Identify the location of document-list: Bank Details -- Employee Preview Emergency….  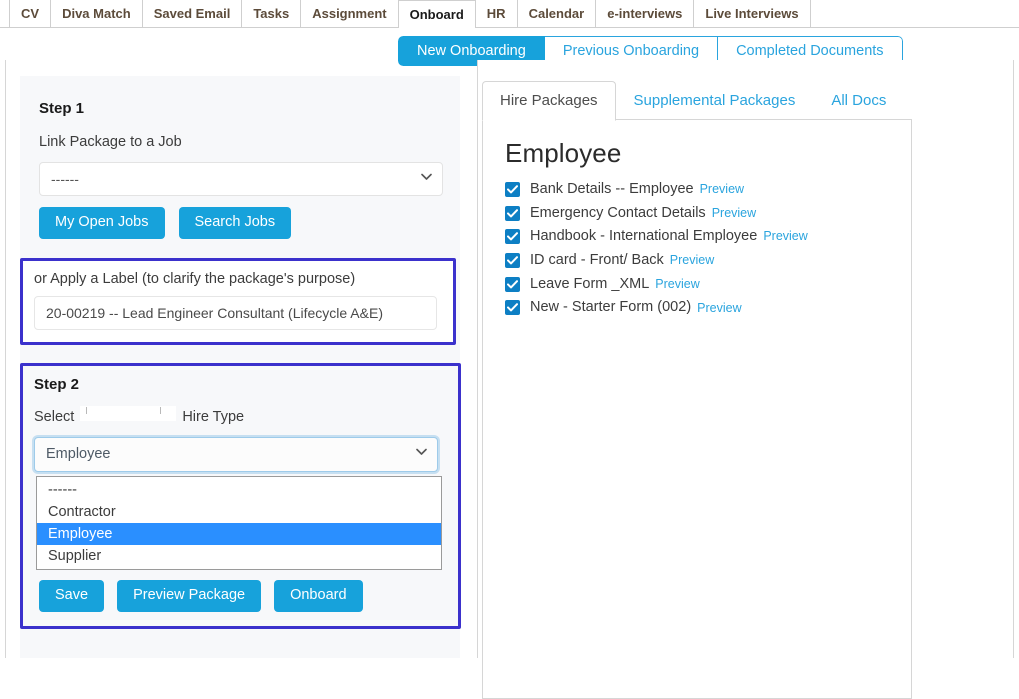
(708, 248).